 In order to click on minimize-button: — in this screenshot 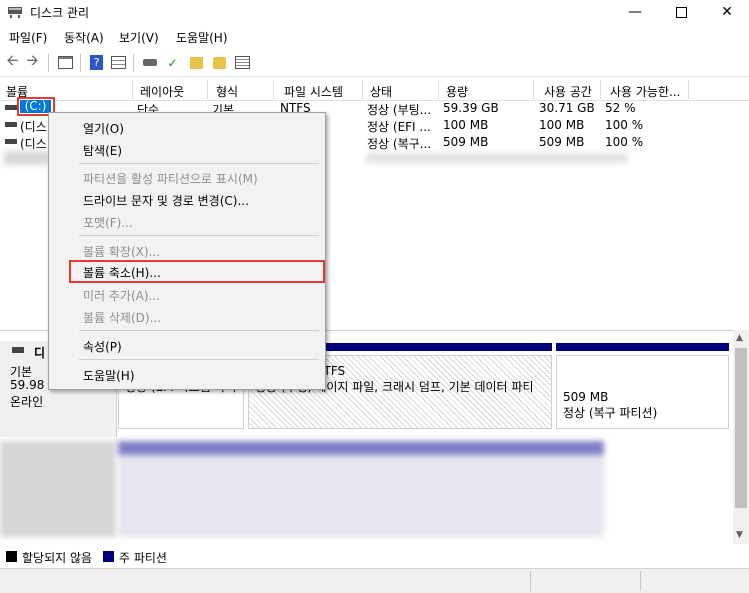, I will do `click(635, 12)`.